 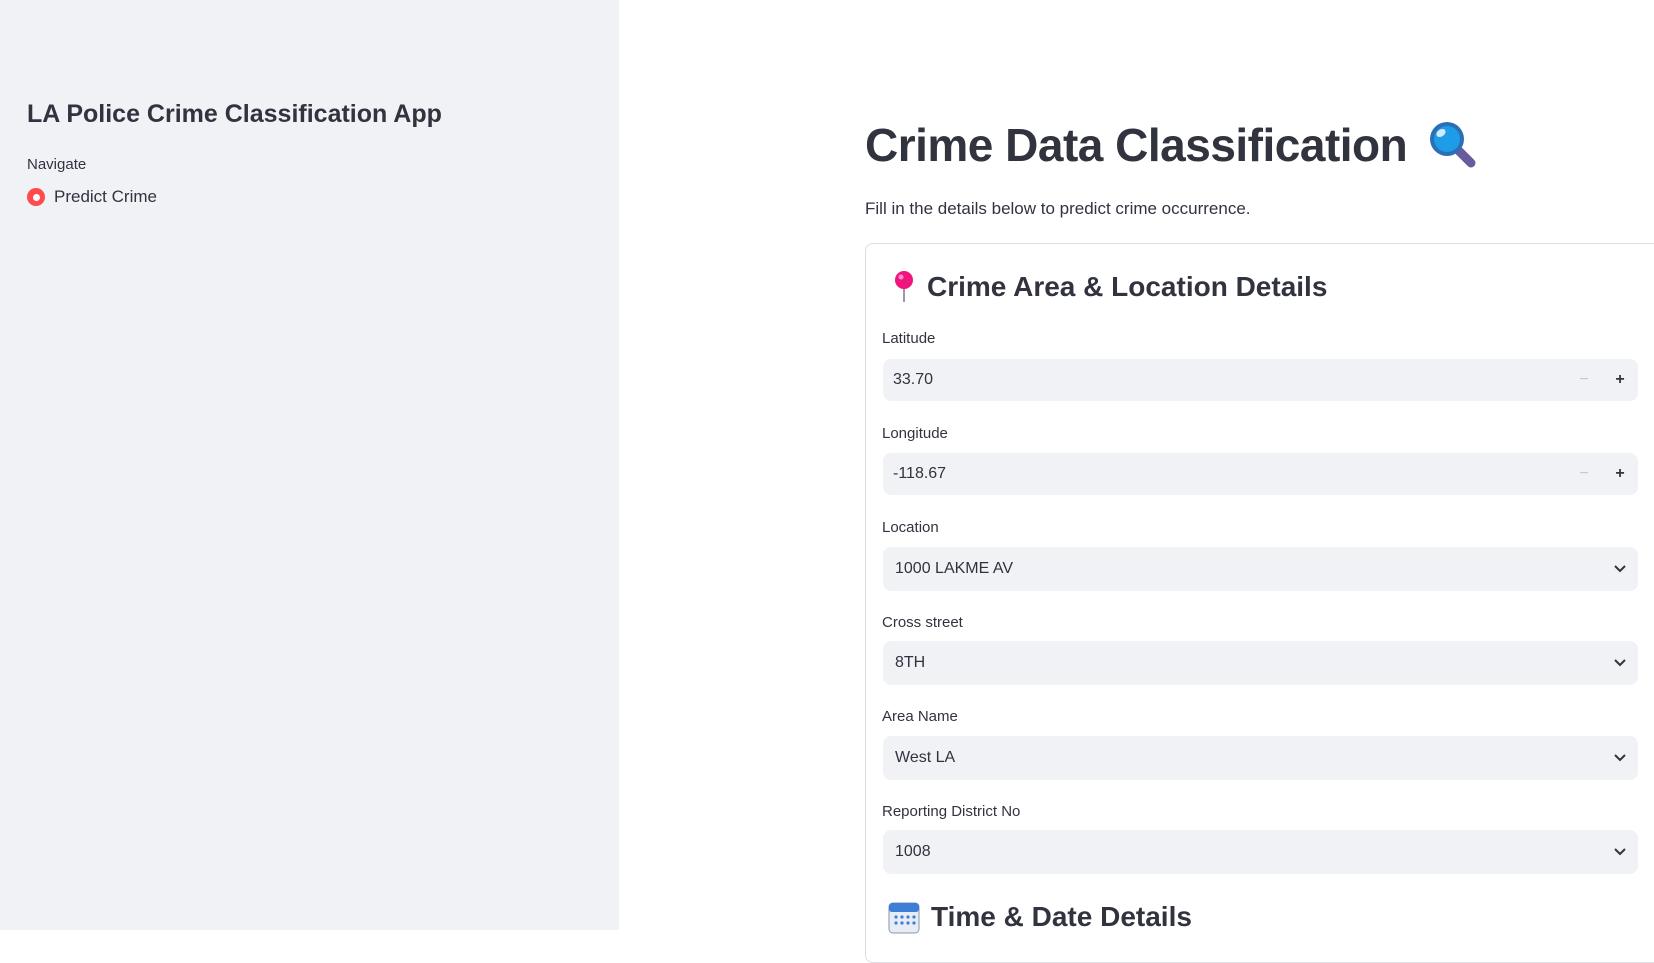 What do you see at coordinates (909, 338) in the screenshot?
I see `latitude-label: Latitude` at bounding box center [909, 338].